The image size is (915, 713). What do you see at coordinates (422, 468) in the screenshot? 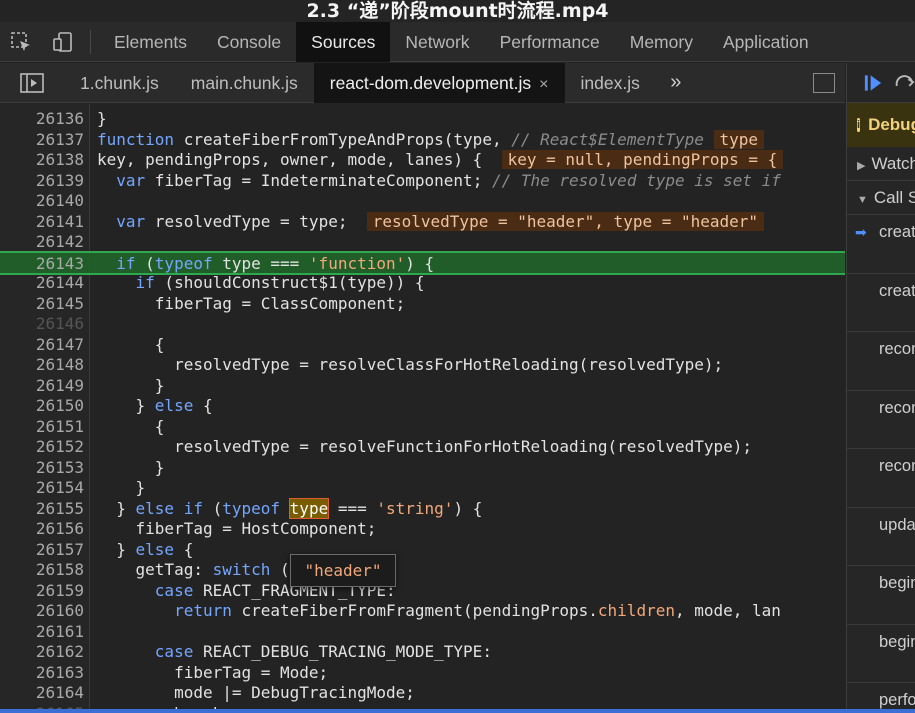
I see `code-line: 26153 }` at bounding box center [422, 468].